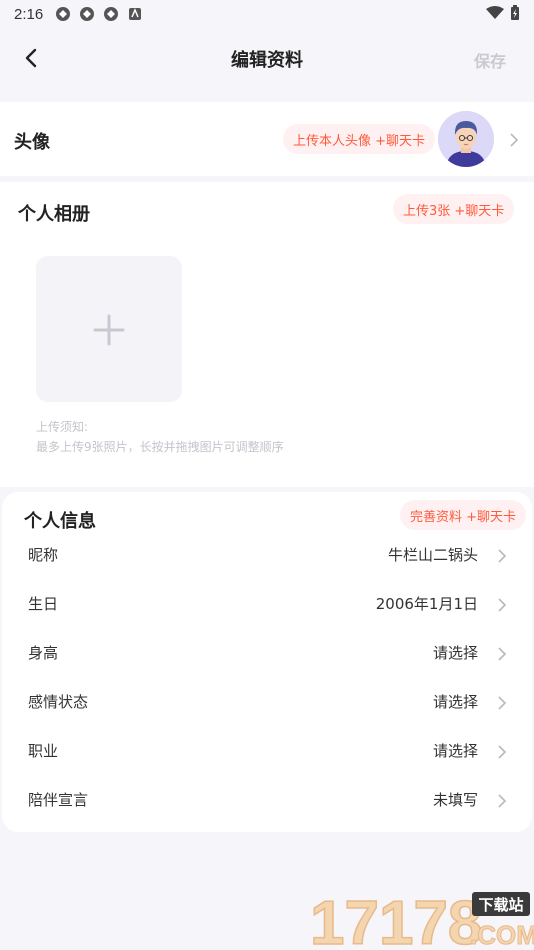  I want to click on avatar-illustration, so click(466, 139).